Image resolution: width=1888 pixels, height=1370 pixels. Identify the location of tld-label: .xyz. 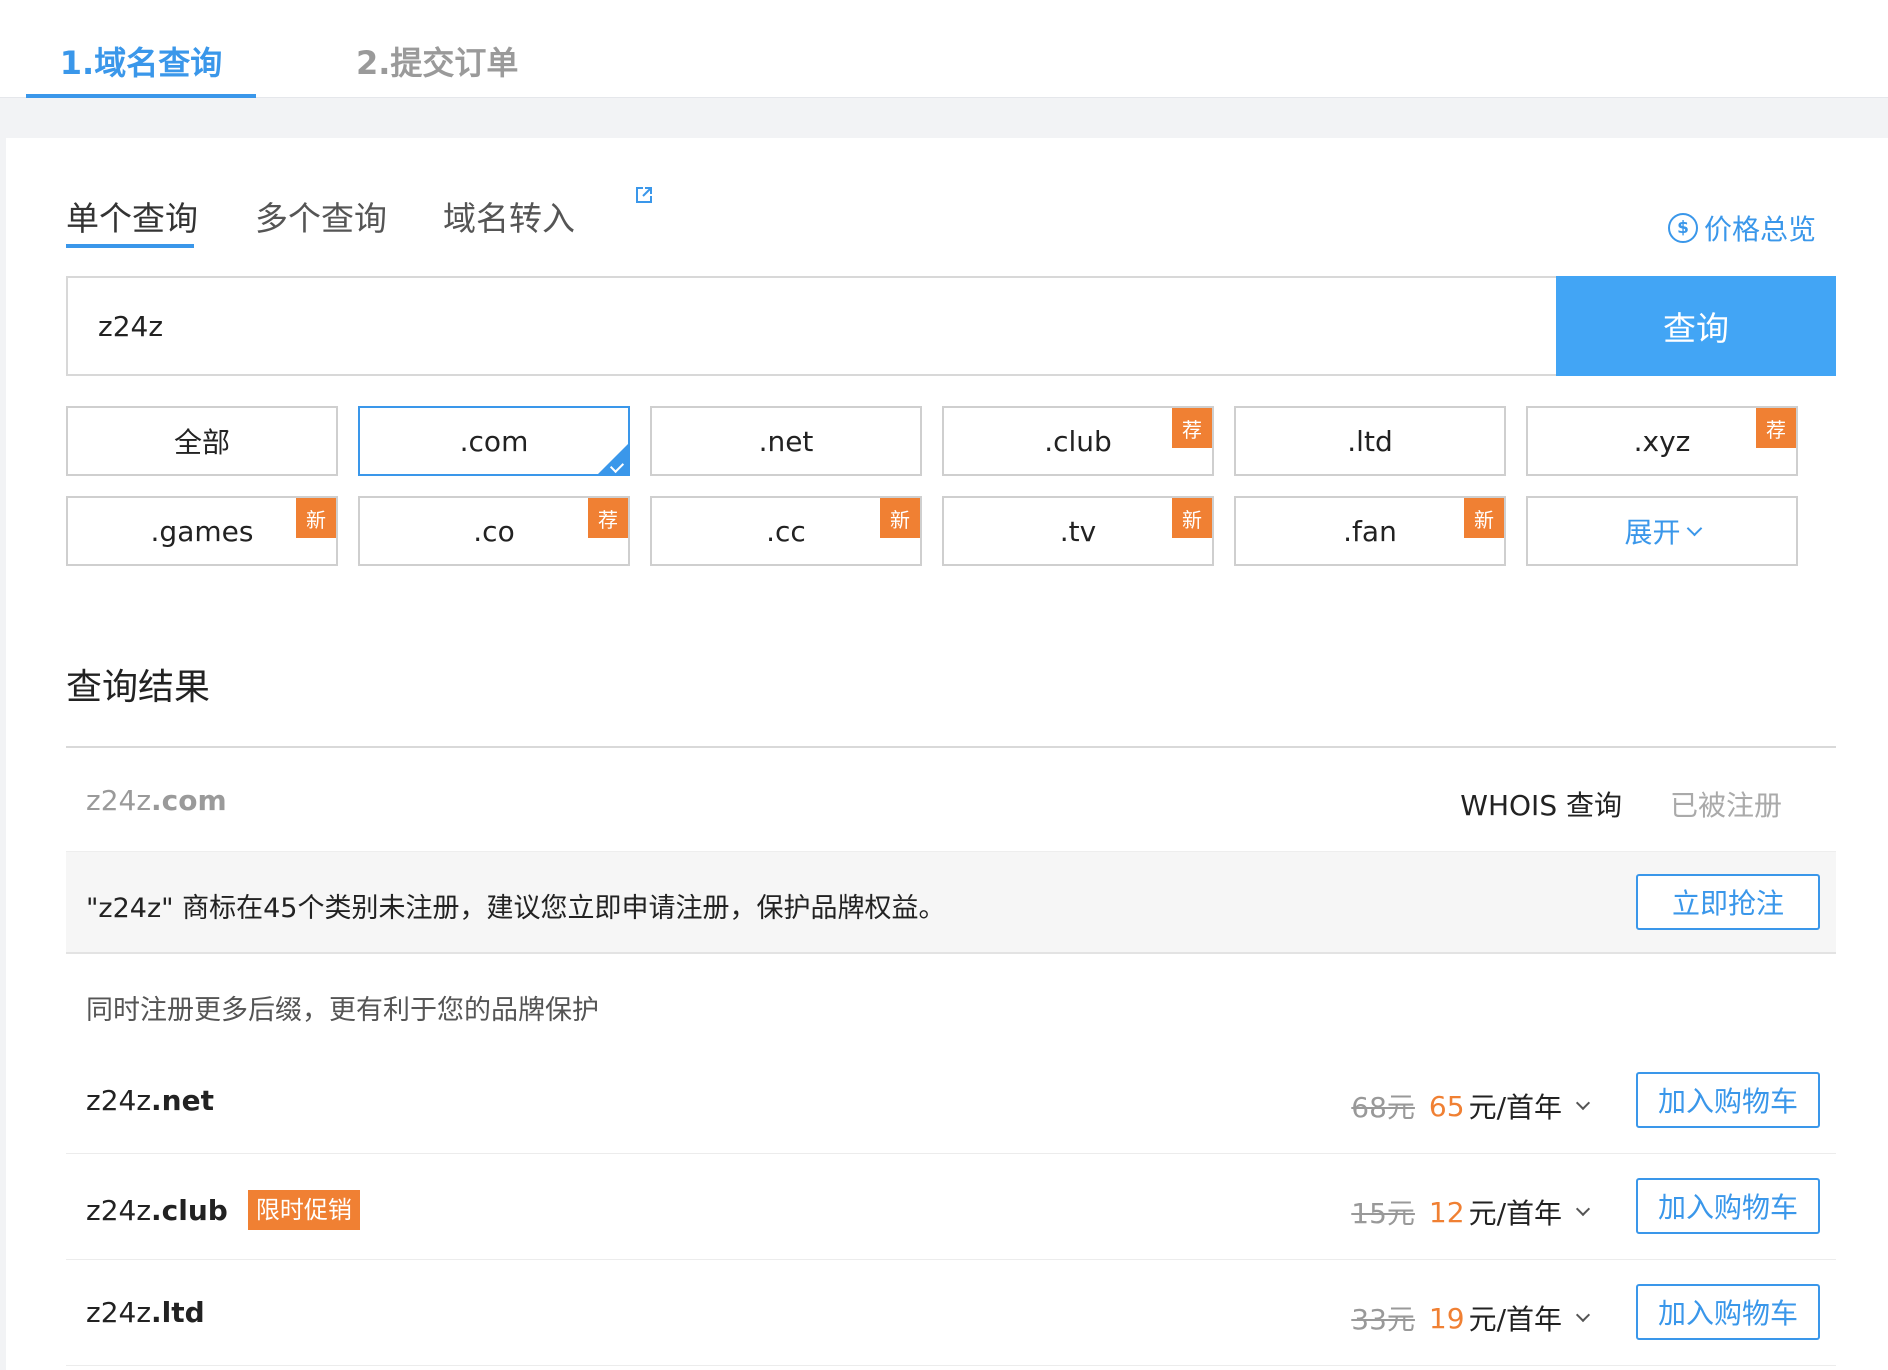
(1662, 441).